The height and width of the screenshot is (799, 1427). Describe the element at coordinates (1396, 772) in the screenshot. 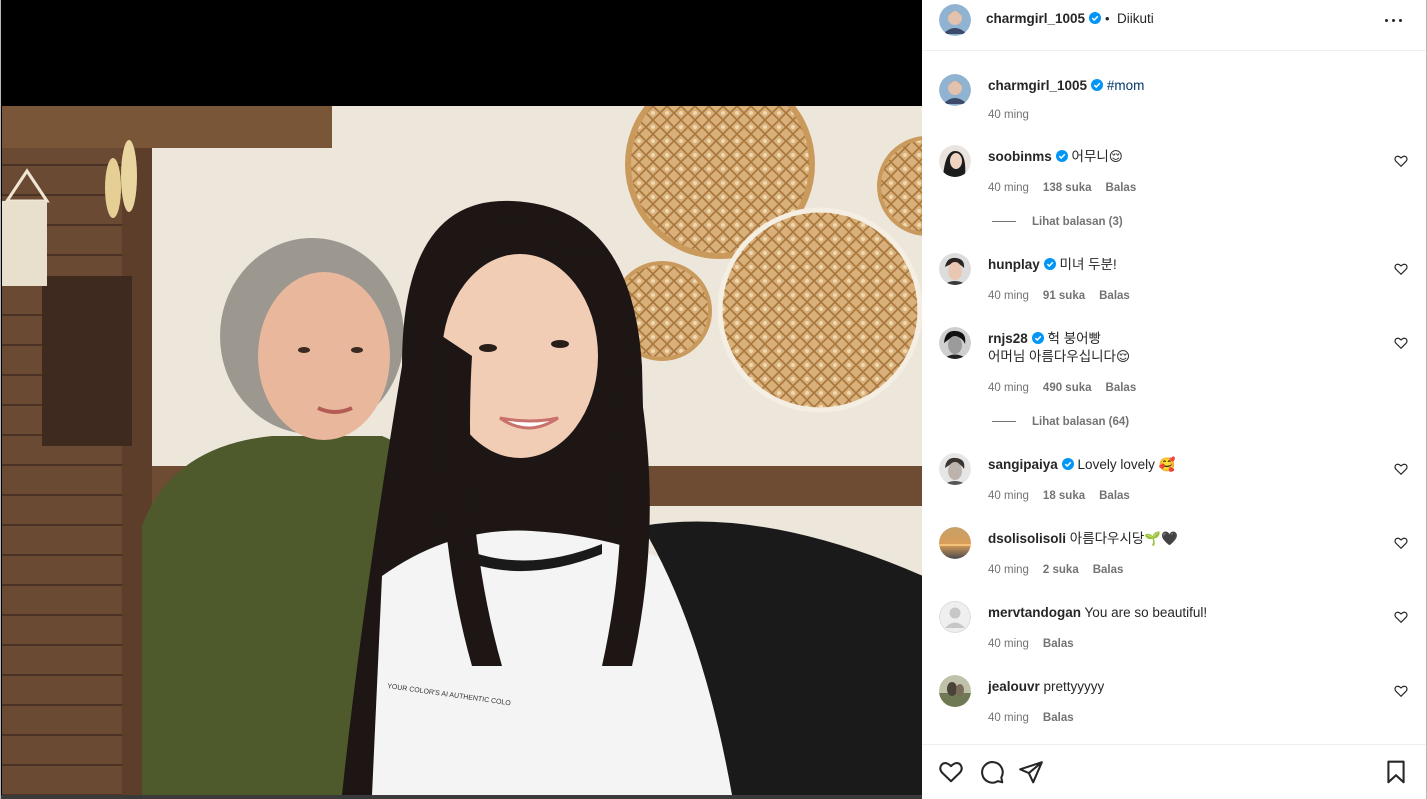

I see `bookmark-icon` at that location.